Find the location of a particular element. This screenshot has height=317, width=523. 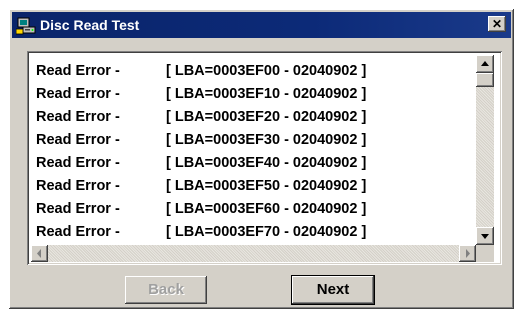

error-detail: [ LBA=0003EF10 - 02040902 ] is located at coordinates (266, 94).